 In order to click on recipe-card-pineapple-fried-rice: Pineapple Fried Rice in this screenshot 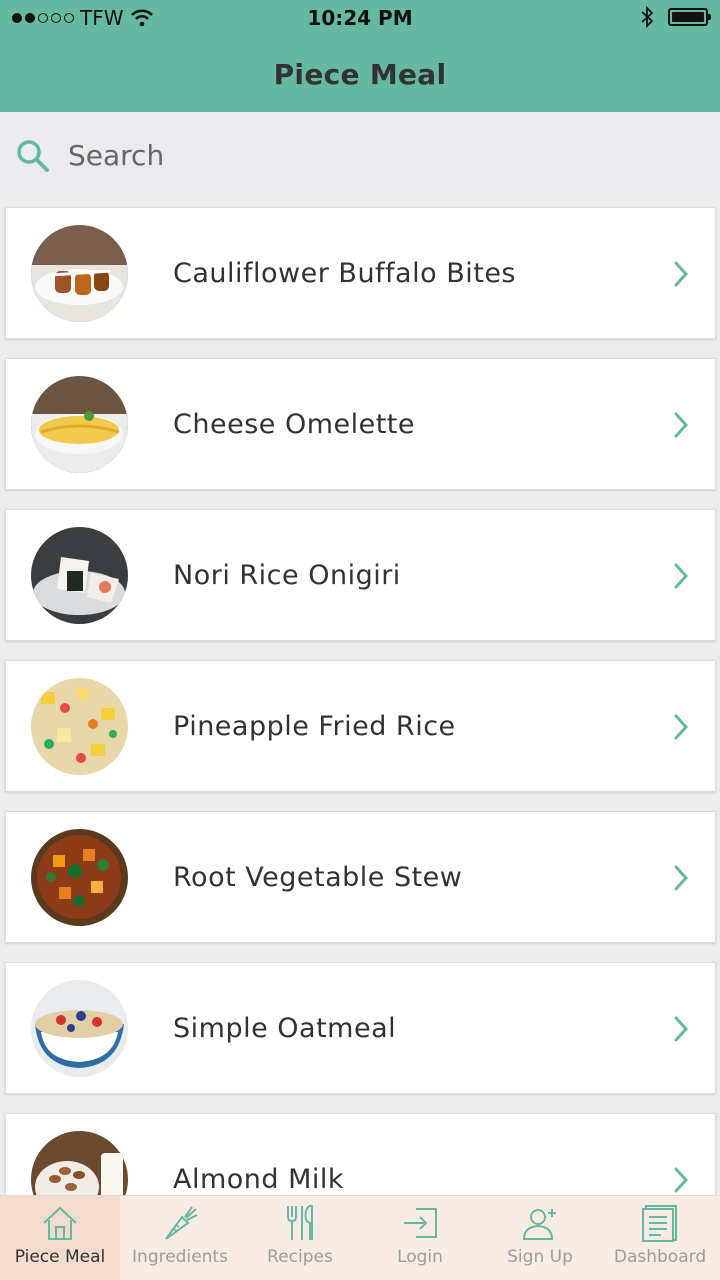, I will do `click(360, 726)`.